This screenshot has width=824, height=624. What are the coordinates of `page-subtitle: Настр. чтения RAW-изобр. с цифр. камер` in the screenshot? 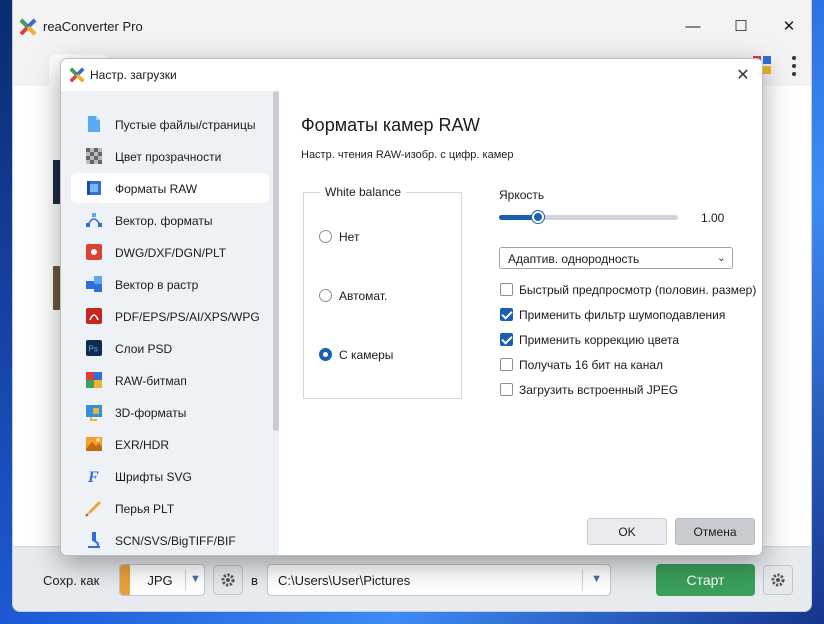 It's located at (407, 155).